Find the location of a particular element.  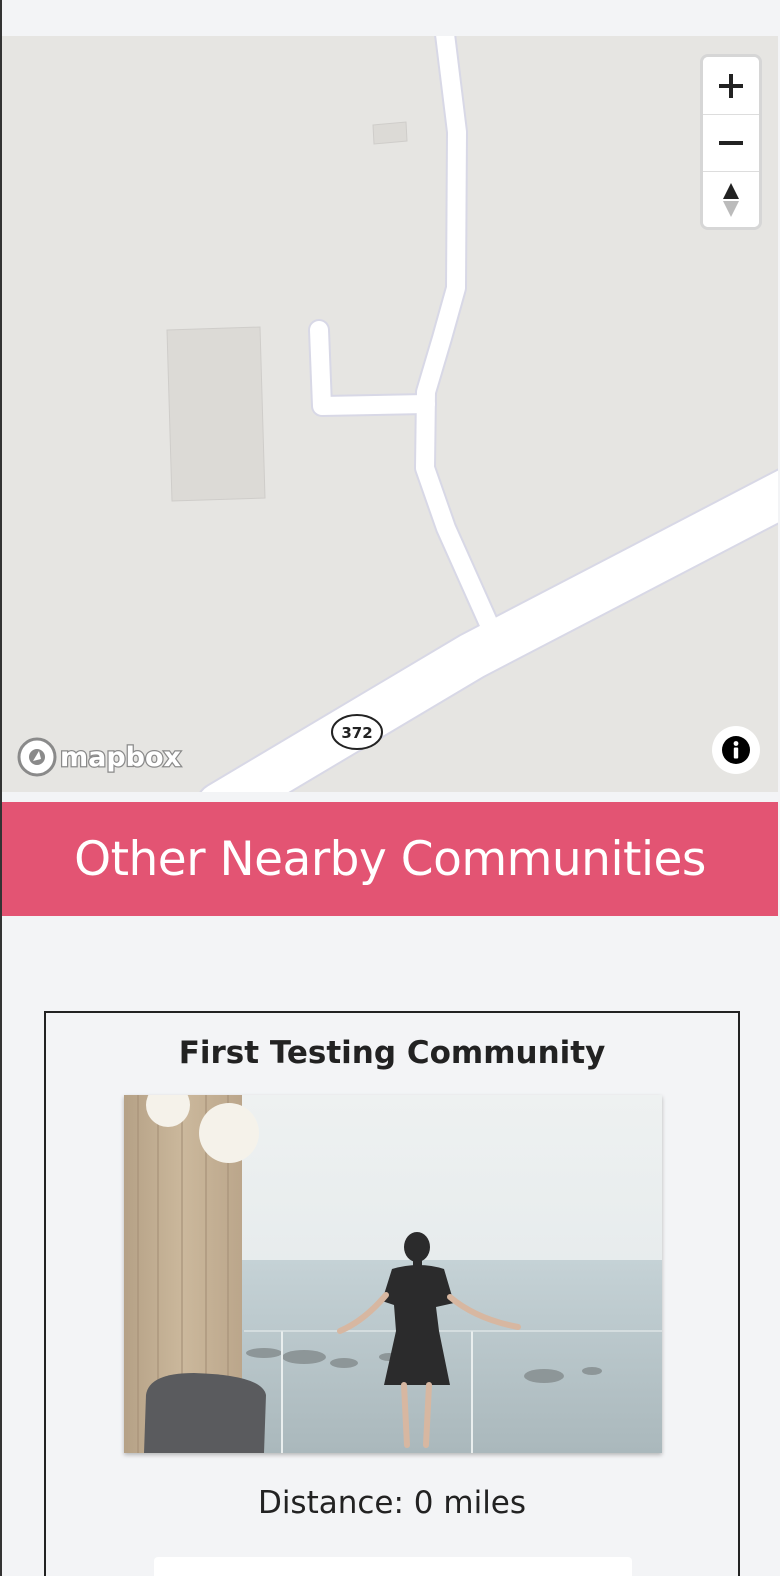

plus-icon is located at coordinates (731, 85).